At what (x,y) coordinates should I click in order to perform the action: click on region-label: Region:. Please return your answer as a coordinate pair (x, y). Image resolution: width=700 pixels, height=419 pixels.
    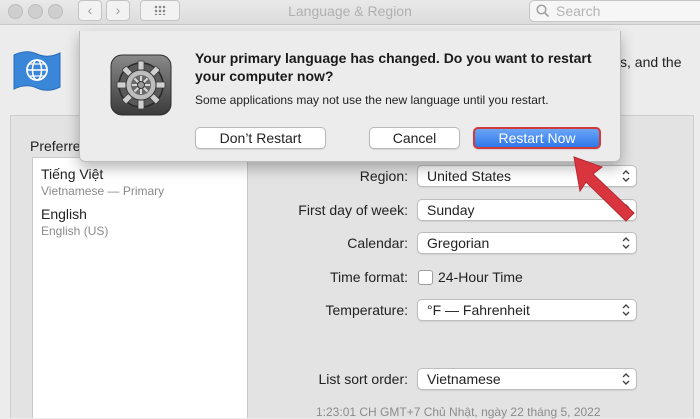
    Looking at the image, I should click on (383, 176).